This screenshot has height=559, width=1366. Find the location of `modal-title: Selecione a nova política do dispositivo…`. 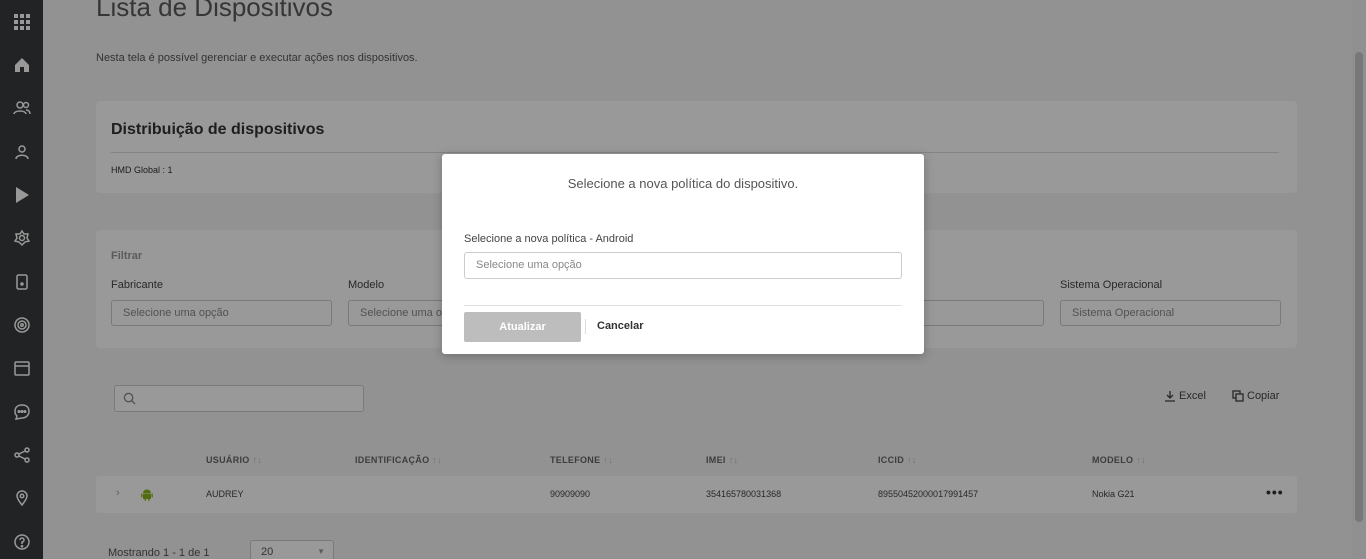

modal-title: Selecione a nova política do dispositivo… is located at coordinates (683, 183).